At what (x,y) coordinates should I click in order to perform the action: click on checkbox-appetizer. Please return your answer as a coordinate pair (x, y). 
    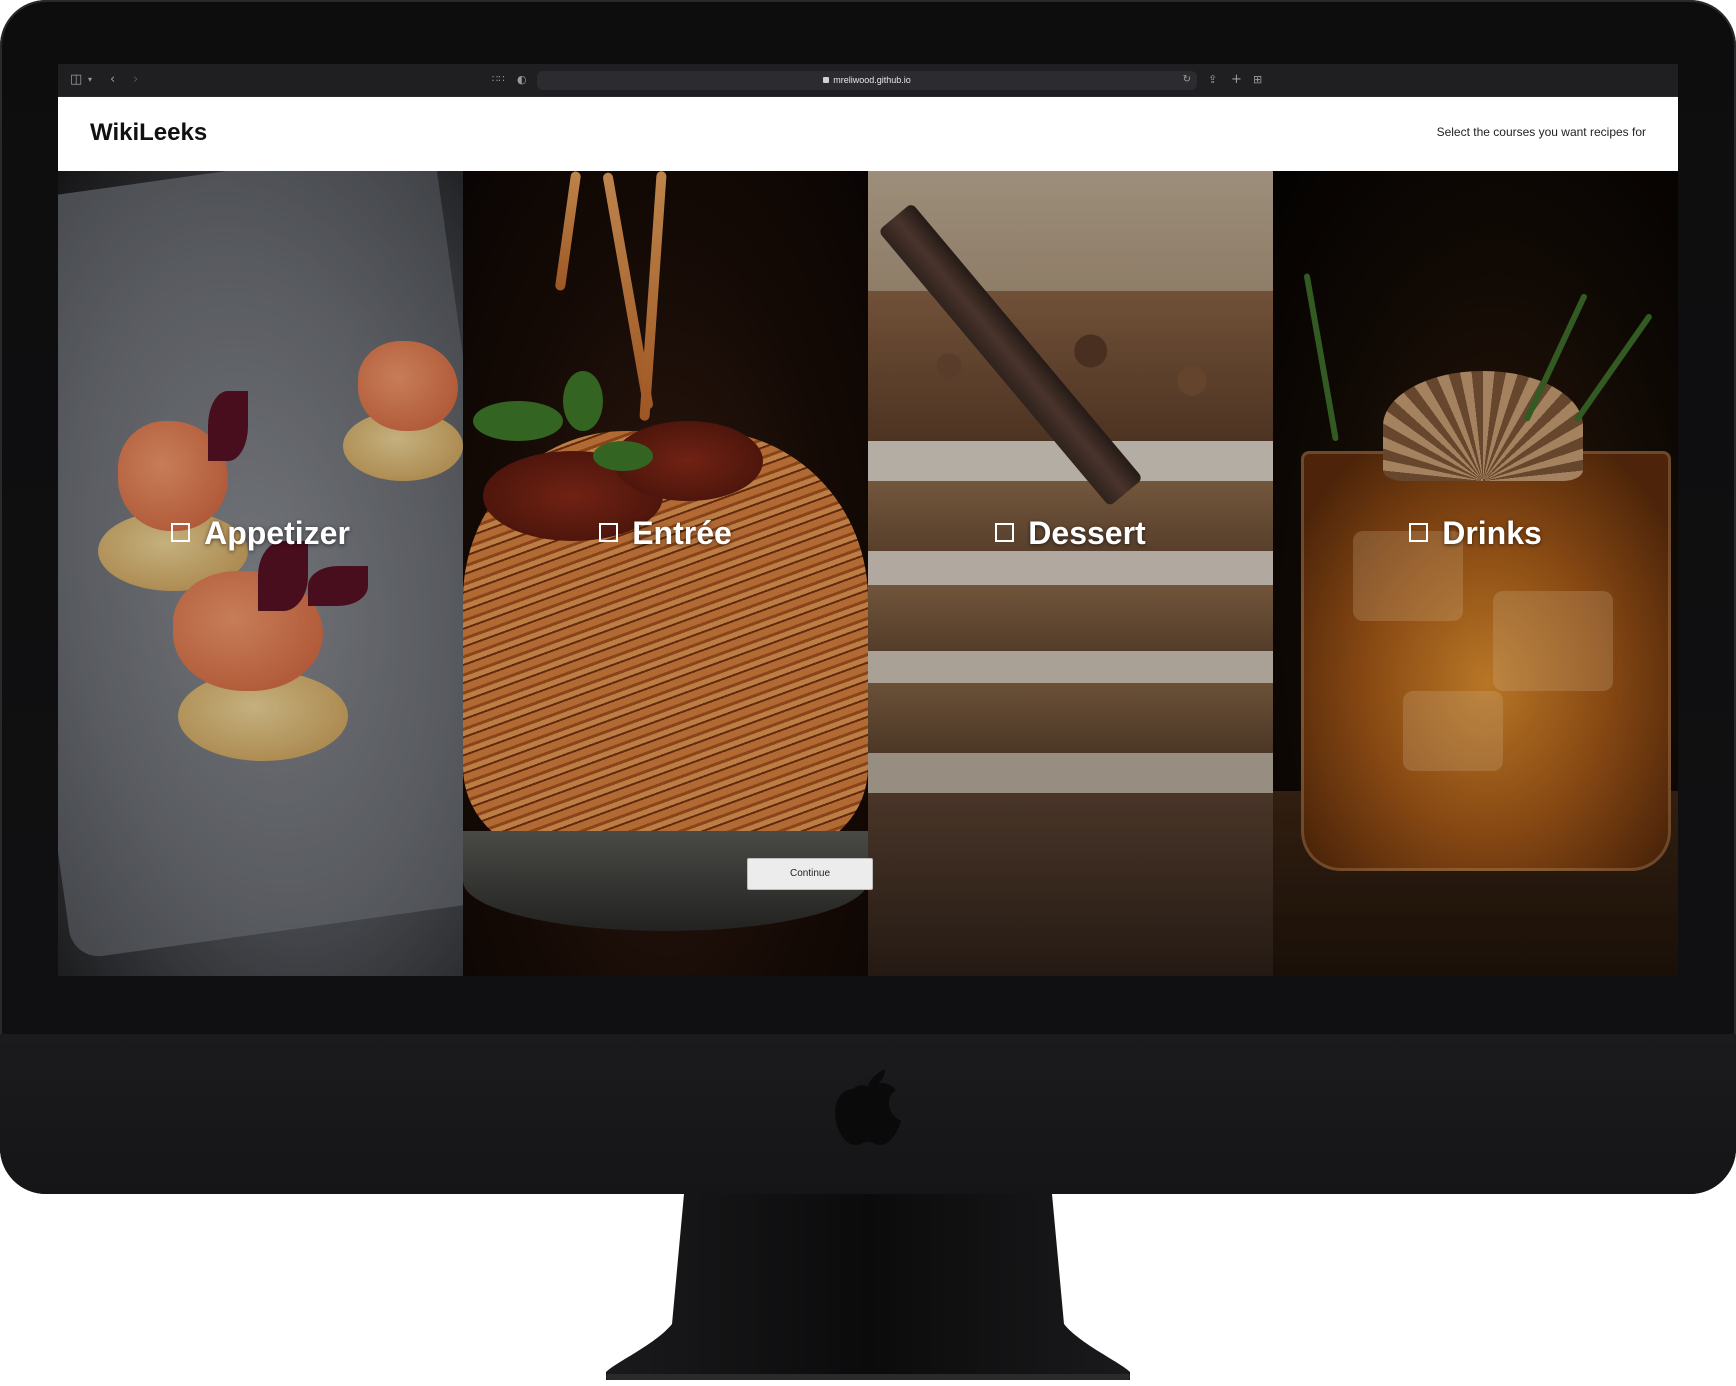
    Looking at the image, I should click on (181, 533).